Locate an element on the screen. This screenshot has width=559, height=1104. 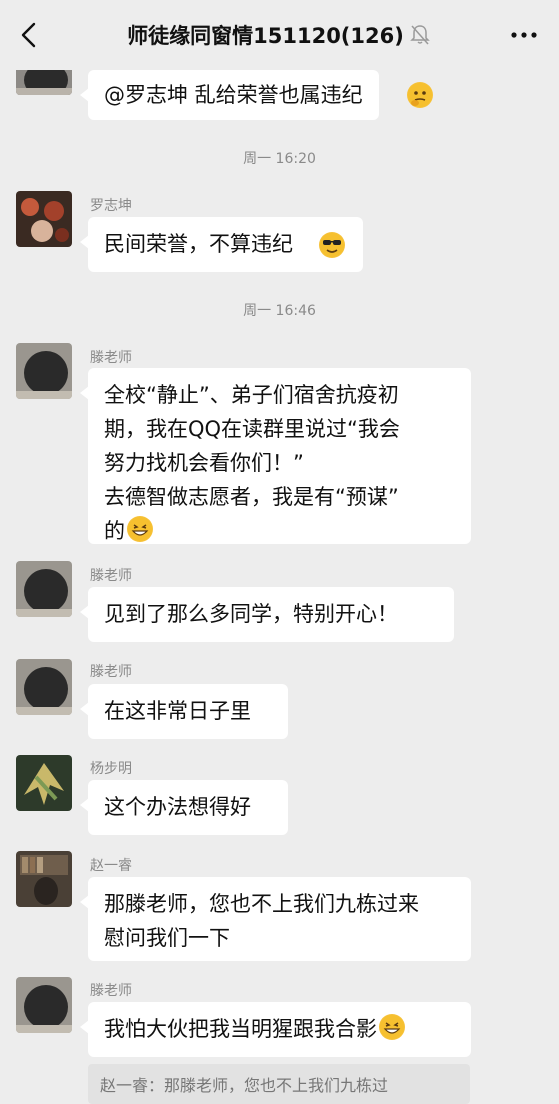
avatar-luo is located at coordinates (44, 219).